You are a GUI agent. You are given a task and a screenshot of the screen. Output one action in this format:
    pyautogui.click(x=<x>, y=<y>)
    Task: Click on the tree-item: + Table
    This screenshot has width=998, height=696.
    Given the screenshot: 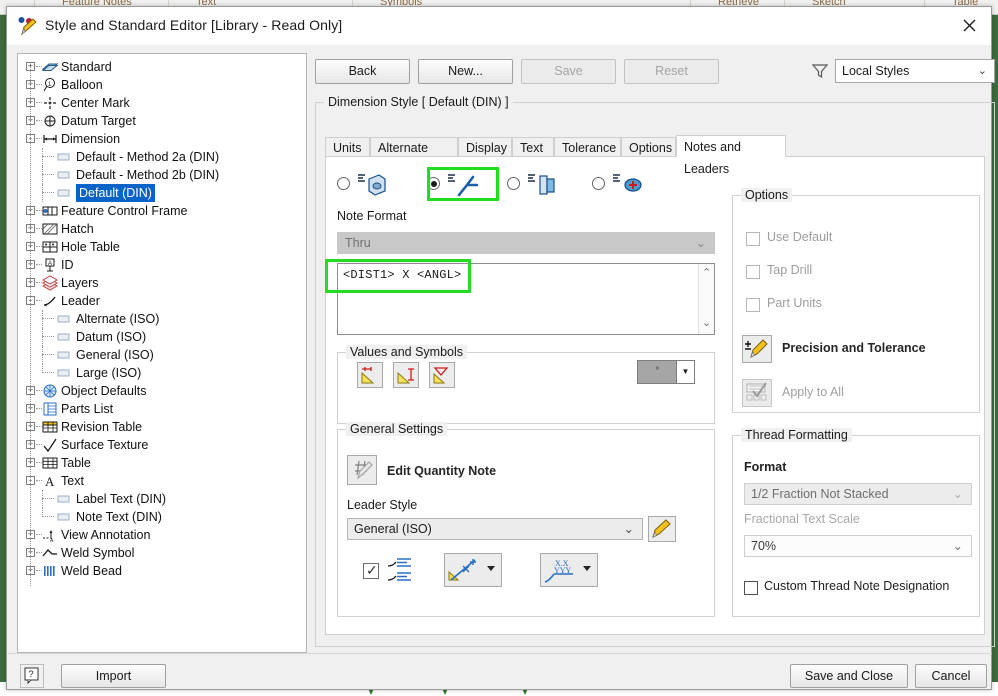 What is the action you would take?
    pyautogui.click(x=162, y=463)
    